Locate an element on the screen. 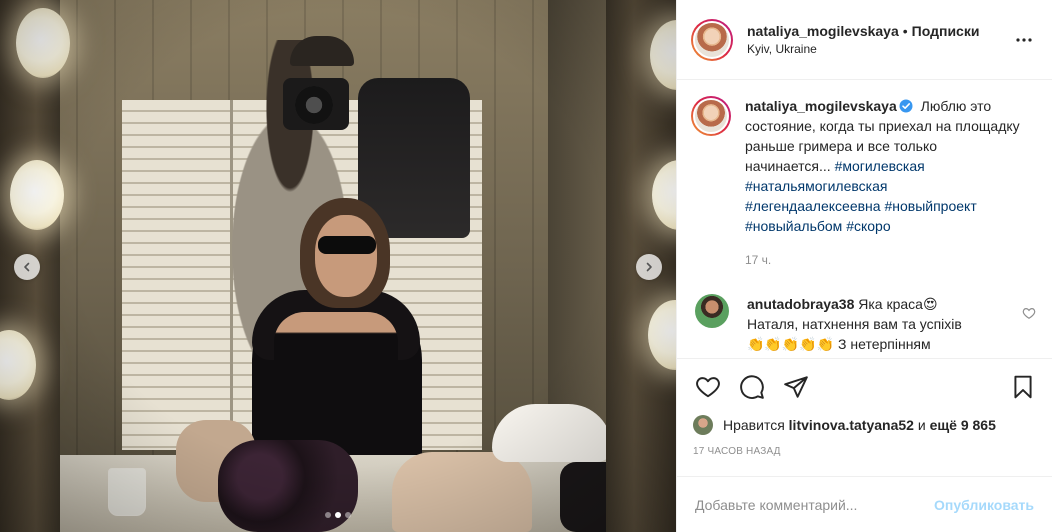  likes-prefix: Нравится is located at coordinates (754, 425).